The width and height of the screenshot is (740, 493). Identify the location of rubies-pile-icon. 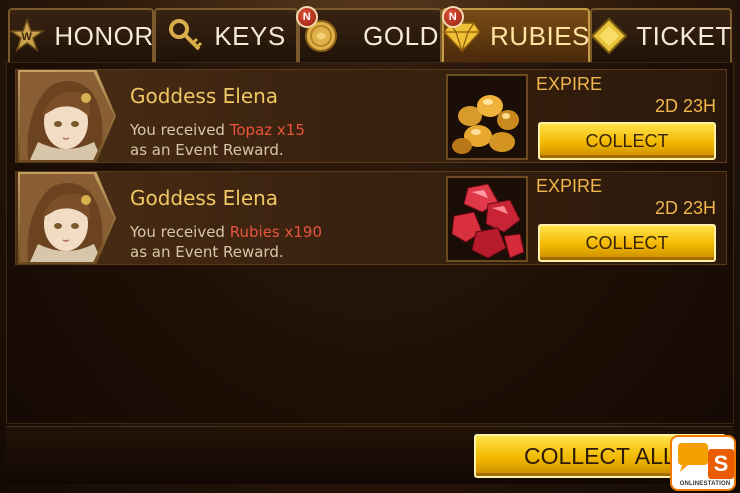
(487, 219).